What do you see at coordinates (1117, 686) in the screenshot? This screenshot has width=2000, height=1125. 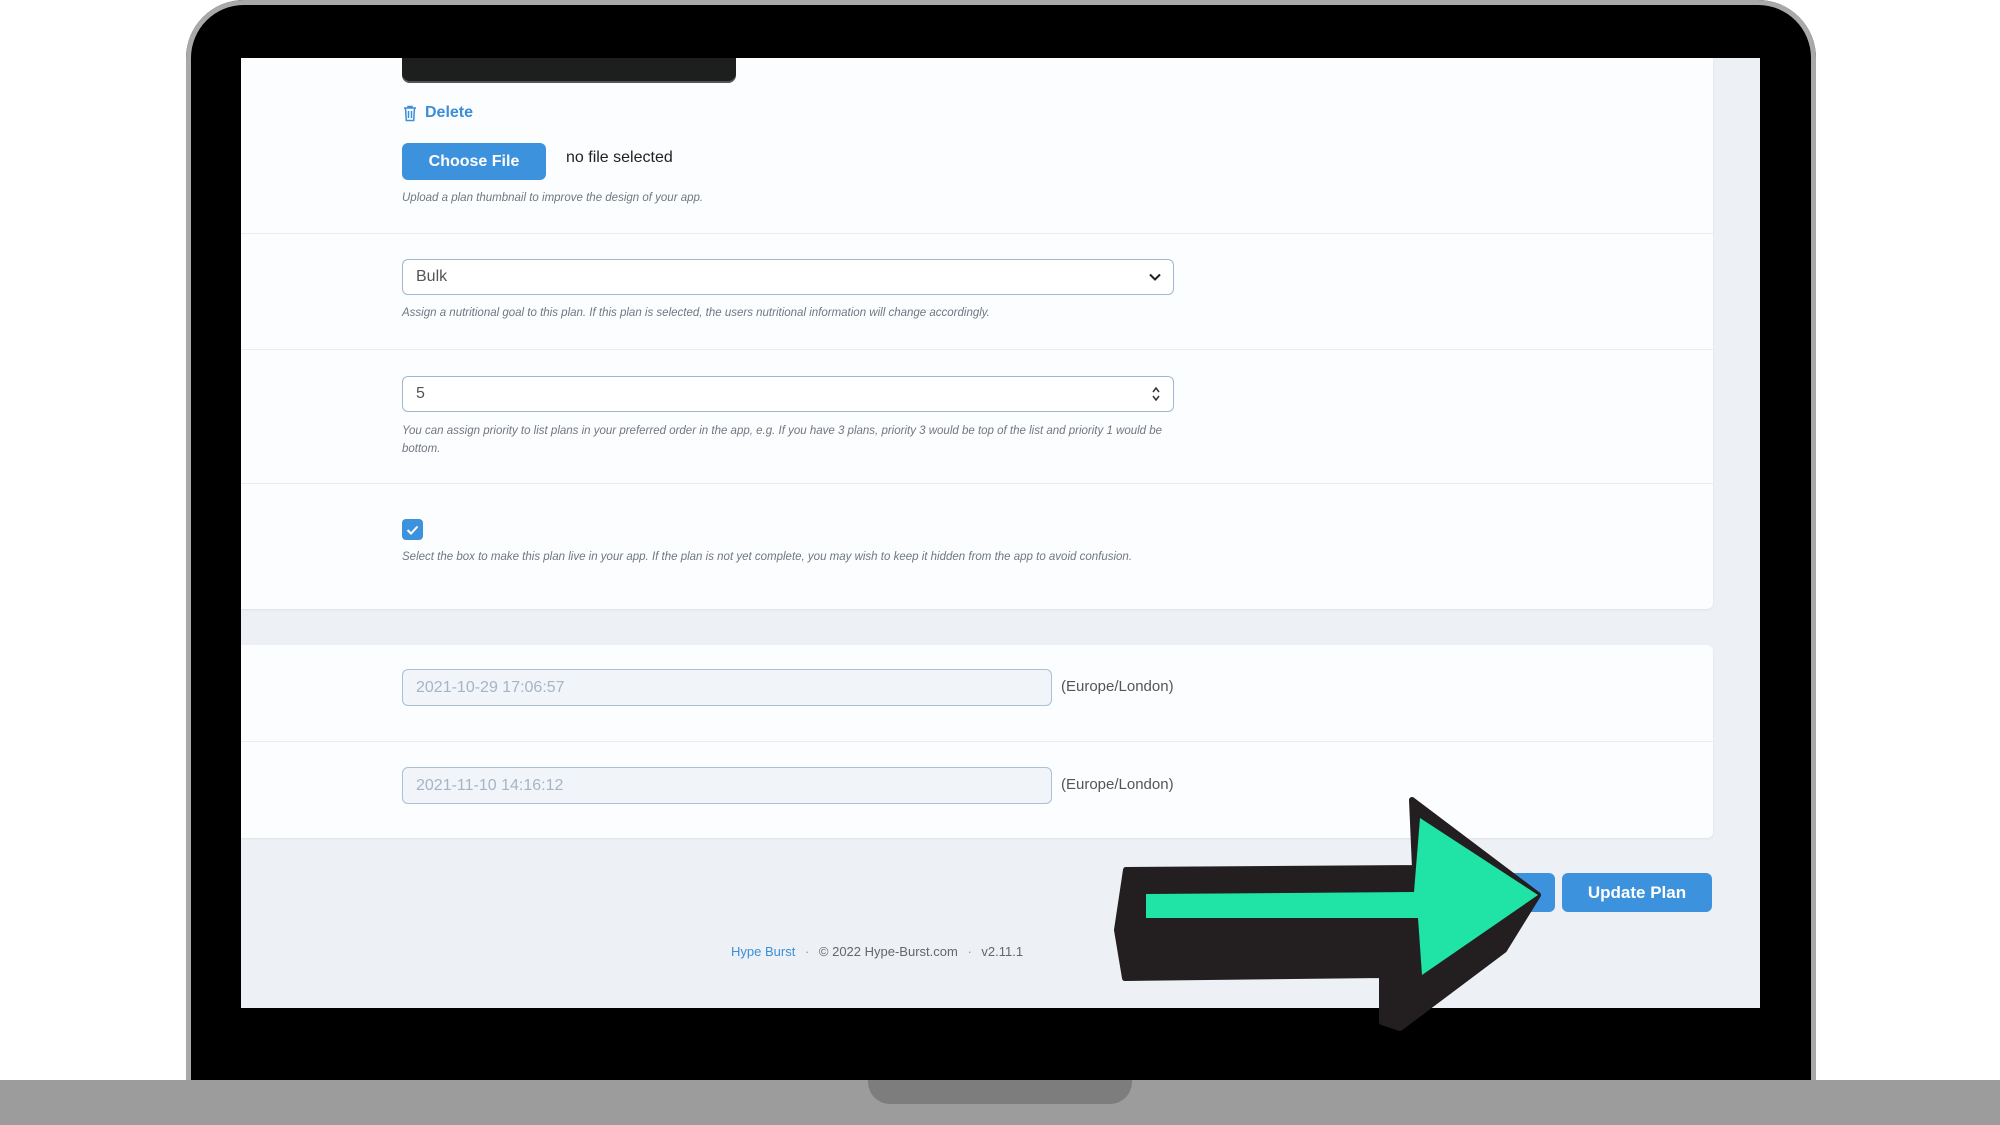 I see `created-timezone: (Europe/London)` at bounding box center [1117, 686].